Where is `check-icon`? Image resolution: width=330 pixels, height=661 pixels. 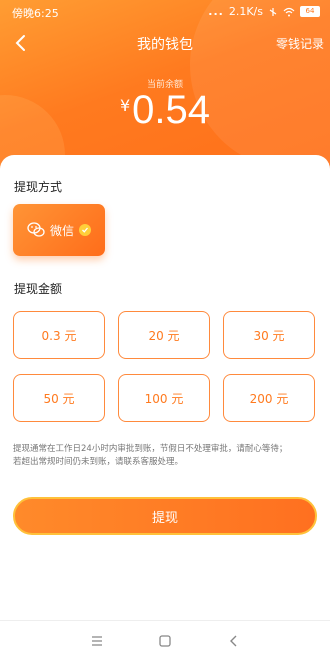
check-icon is located at coordinates (85, 230).